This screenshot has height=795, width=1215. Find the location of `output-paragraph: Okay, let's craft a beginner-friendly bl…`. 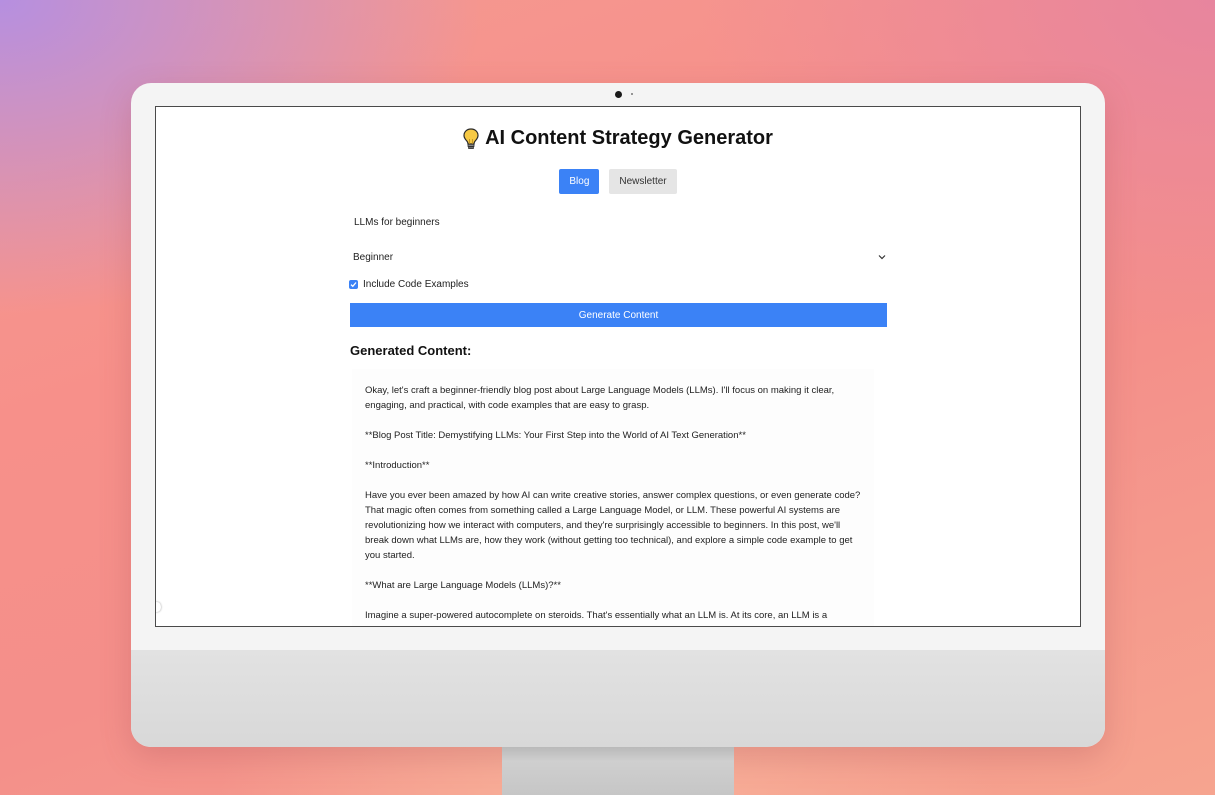

output-paragraph: Okay, let's craft a beginner-friendly bl… is located at coordinates (600, 398).